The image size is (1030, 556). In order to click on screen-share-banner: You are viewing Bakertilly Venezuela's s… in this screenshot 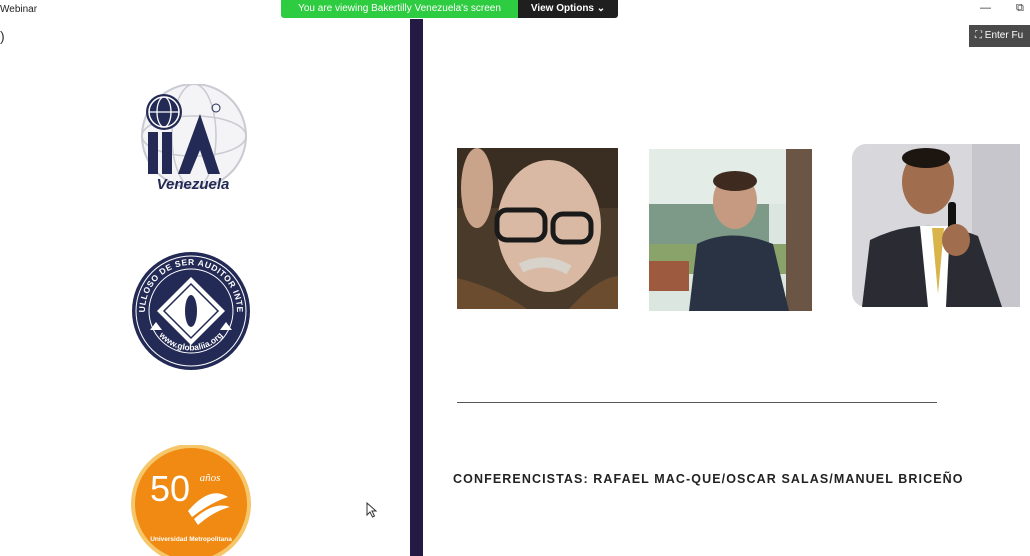, I will do `click(399, 9)`.